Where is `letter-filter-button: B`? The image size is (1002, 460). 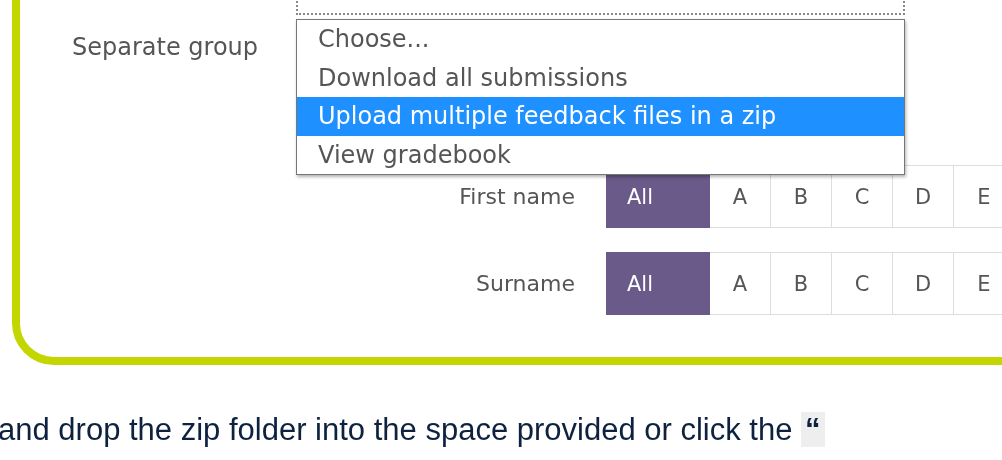 letter-filter-button: B is located at coordinates (801, 283).